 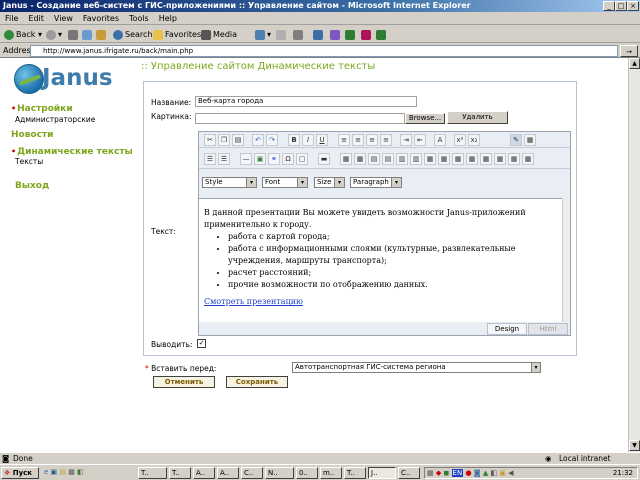 I want to click on maximize-button: □, so click(x=621, y=6).